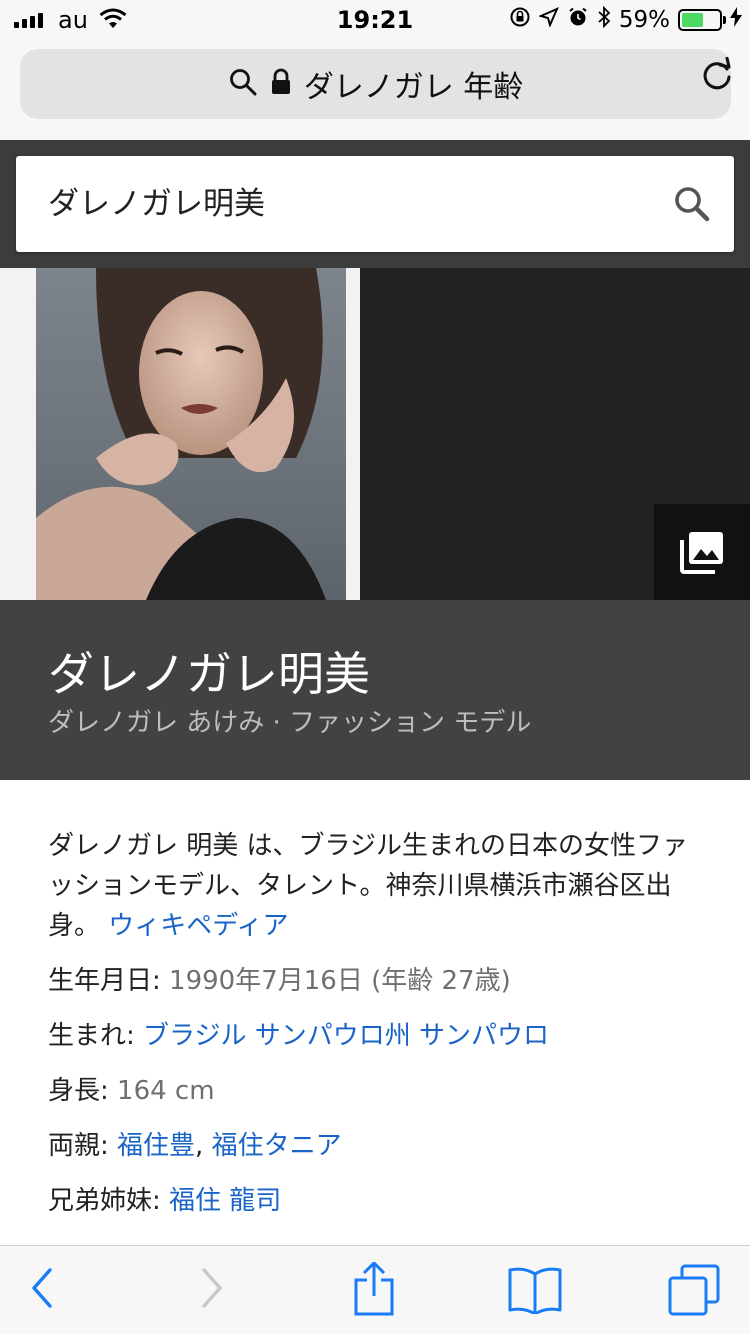 The image size is (750, 1334). Describe the element at coordinates (736, 20) in the screenshot. I see `charging-icon` at that location.